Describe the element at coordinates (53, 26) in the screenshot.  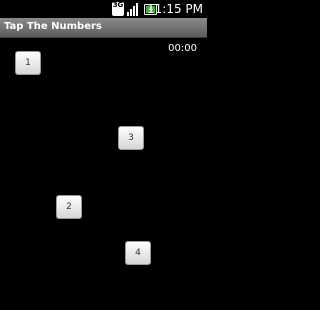
I see `app-title: Tap The Numbers` at that location.